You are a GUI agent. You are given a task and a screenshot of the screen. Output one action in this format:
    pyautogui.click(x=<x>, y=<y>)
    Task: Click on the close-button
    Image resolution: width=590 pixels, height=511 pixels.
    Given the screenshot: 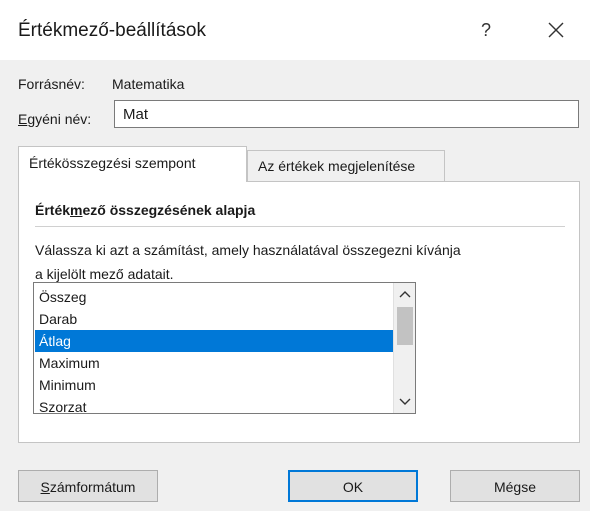 What is the action you would take?
    pyautogui.click(x=556, y=30)
    